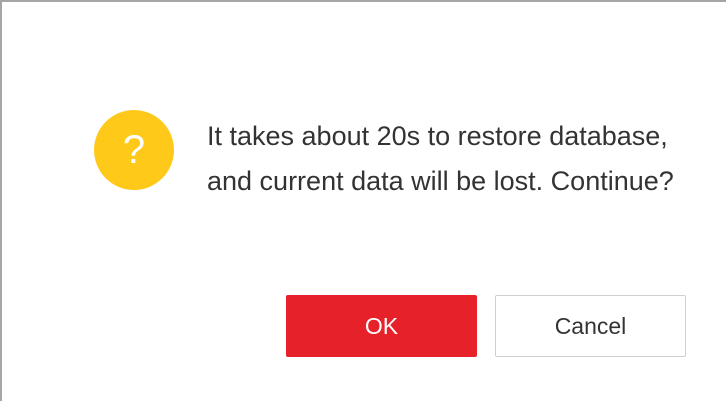  What do you see at coordinates (381, 326) in the screenshot?
I see `ok-button: OK` at bounding box center [381, 326].